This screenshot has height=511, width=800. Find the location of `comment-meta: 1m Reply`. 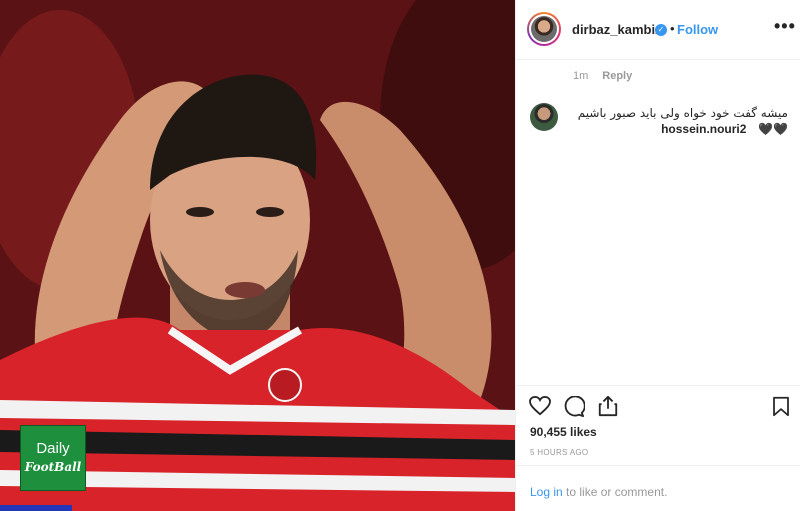

comment-meta: 1m Reply is located at coordinates (602, 76).